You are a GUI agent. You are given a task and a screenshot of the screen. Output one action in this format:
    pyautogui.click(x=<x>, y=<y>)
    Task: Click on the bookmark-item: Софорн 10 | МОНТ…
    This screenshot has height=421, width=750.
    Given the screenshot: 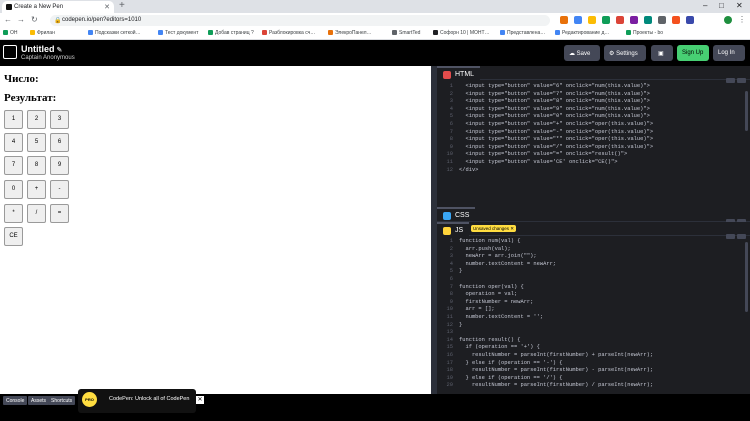 What is the action you would take?
    pyautogui.click(x=461, y=33)
    